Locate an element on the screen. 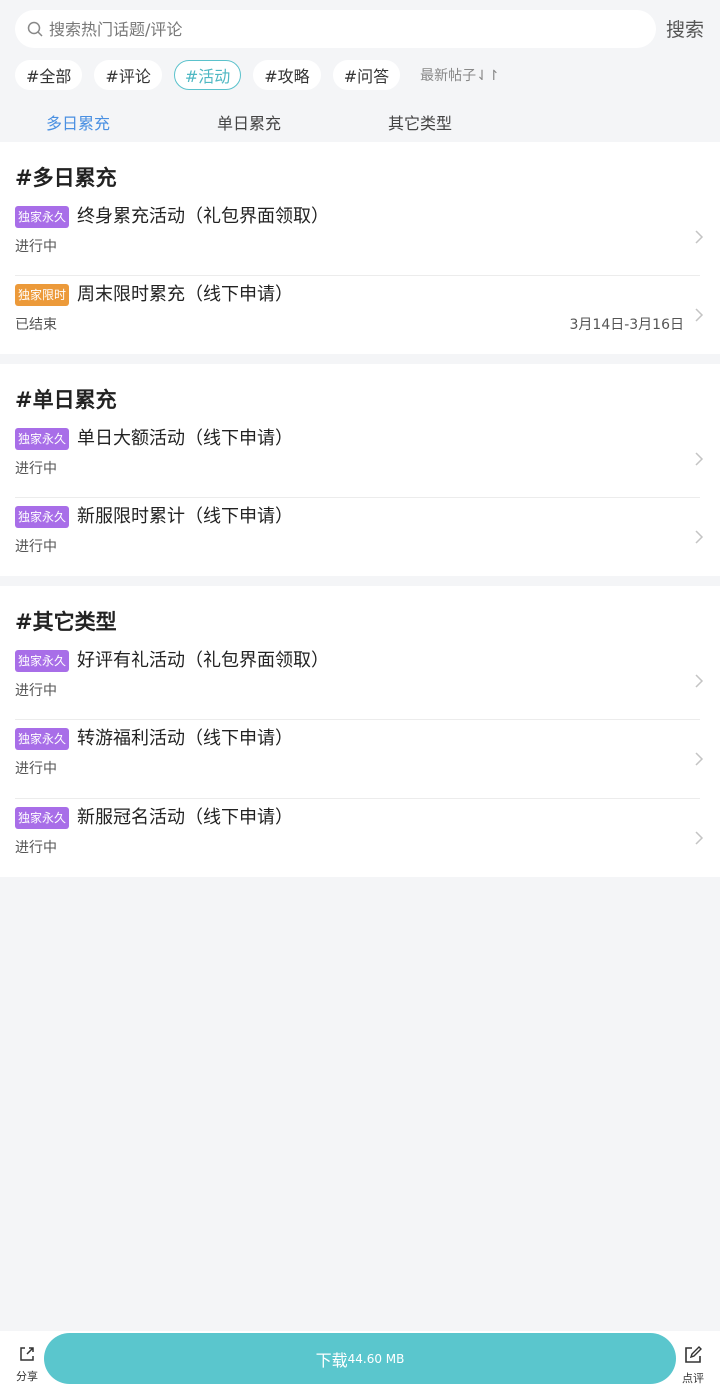 This screenshot has height=1391, width=720. sort-latest-button: 最新帖子⇃↾ is located at coordinates (459, 75).